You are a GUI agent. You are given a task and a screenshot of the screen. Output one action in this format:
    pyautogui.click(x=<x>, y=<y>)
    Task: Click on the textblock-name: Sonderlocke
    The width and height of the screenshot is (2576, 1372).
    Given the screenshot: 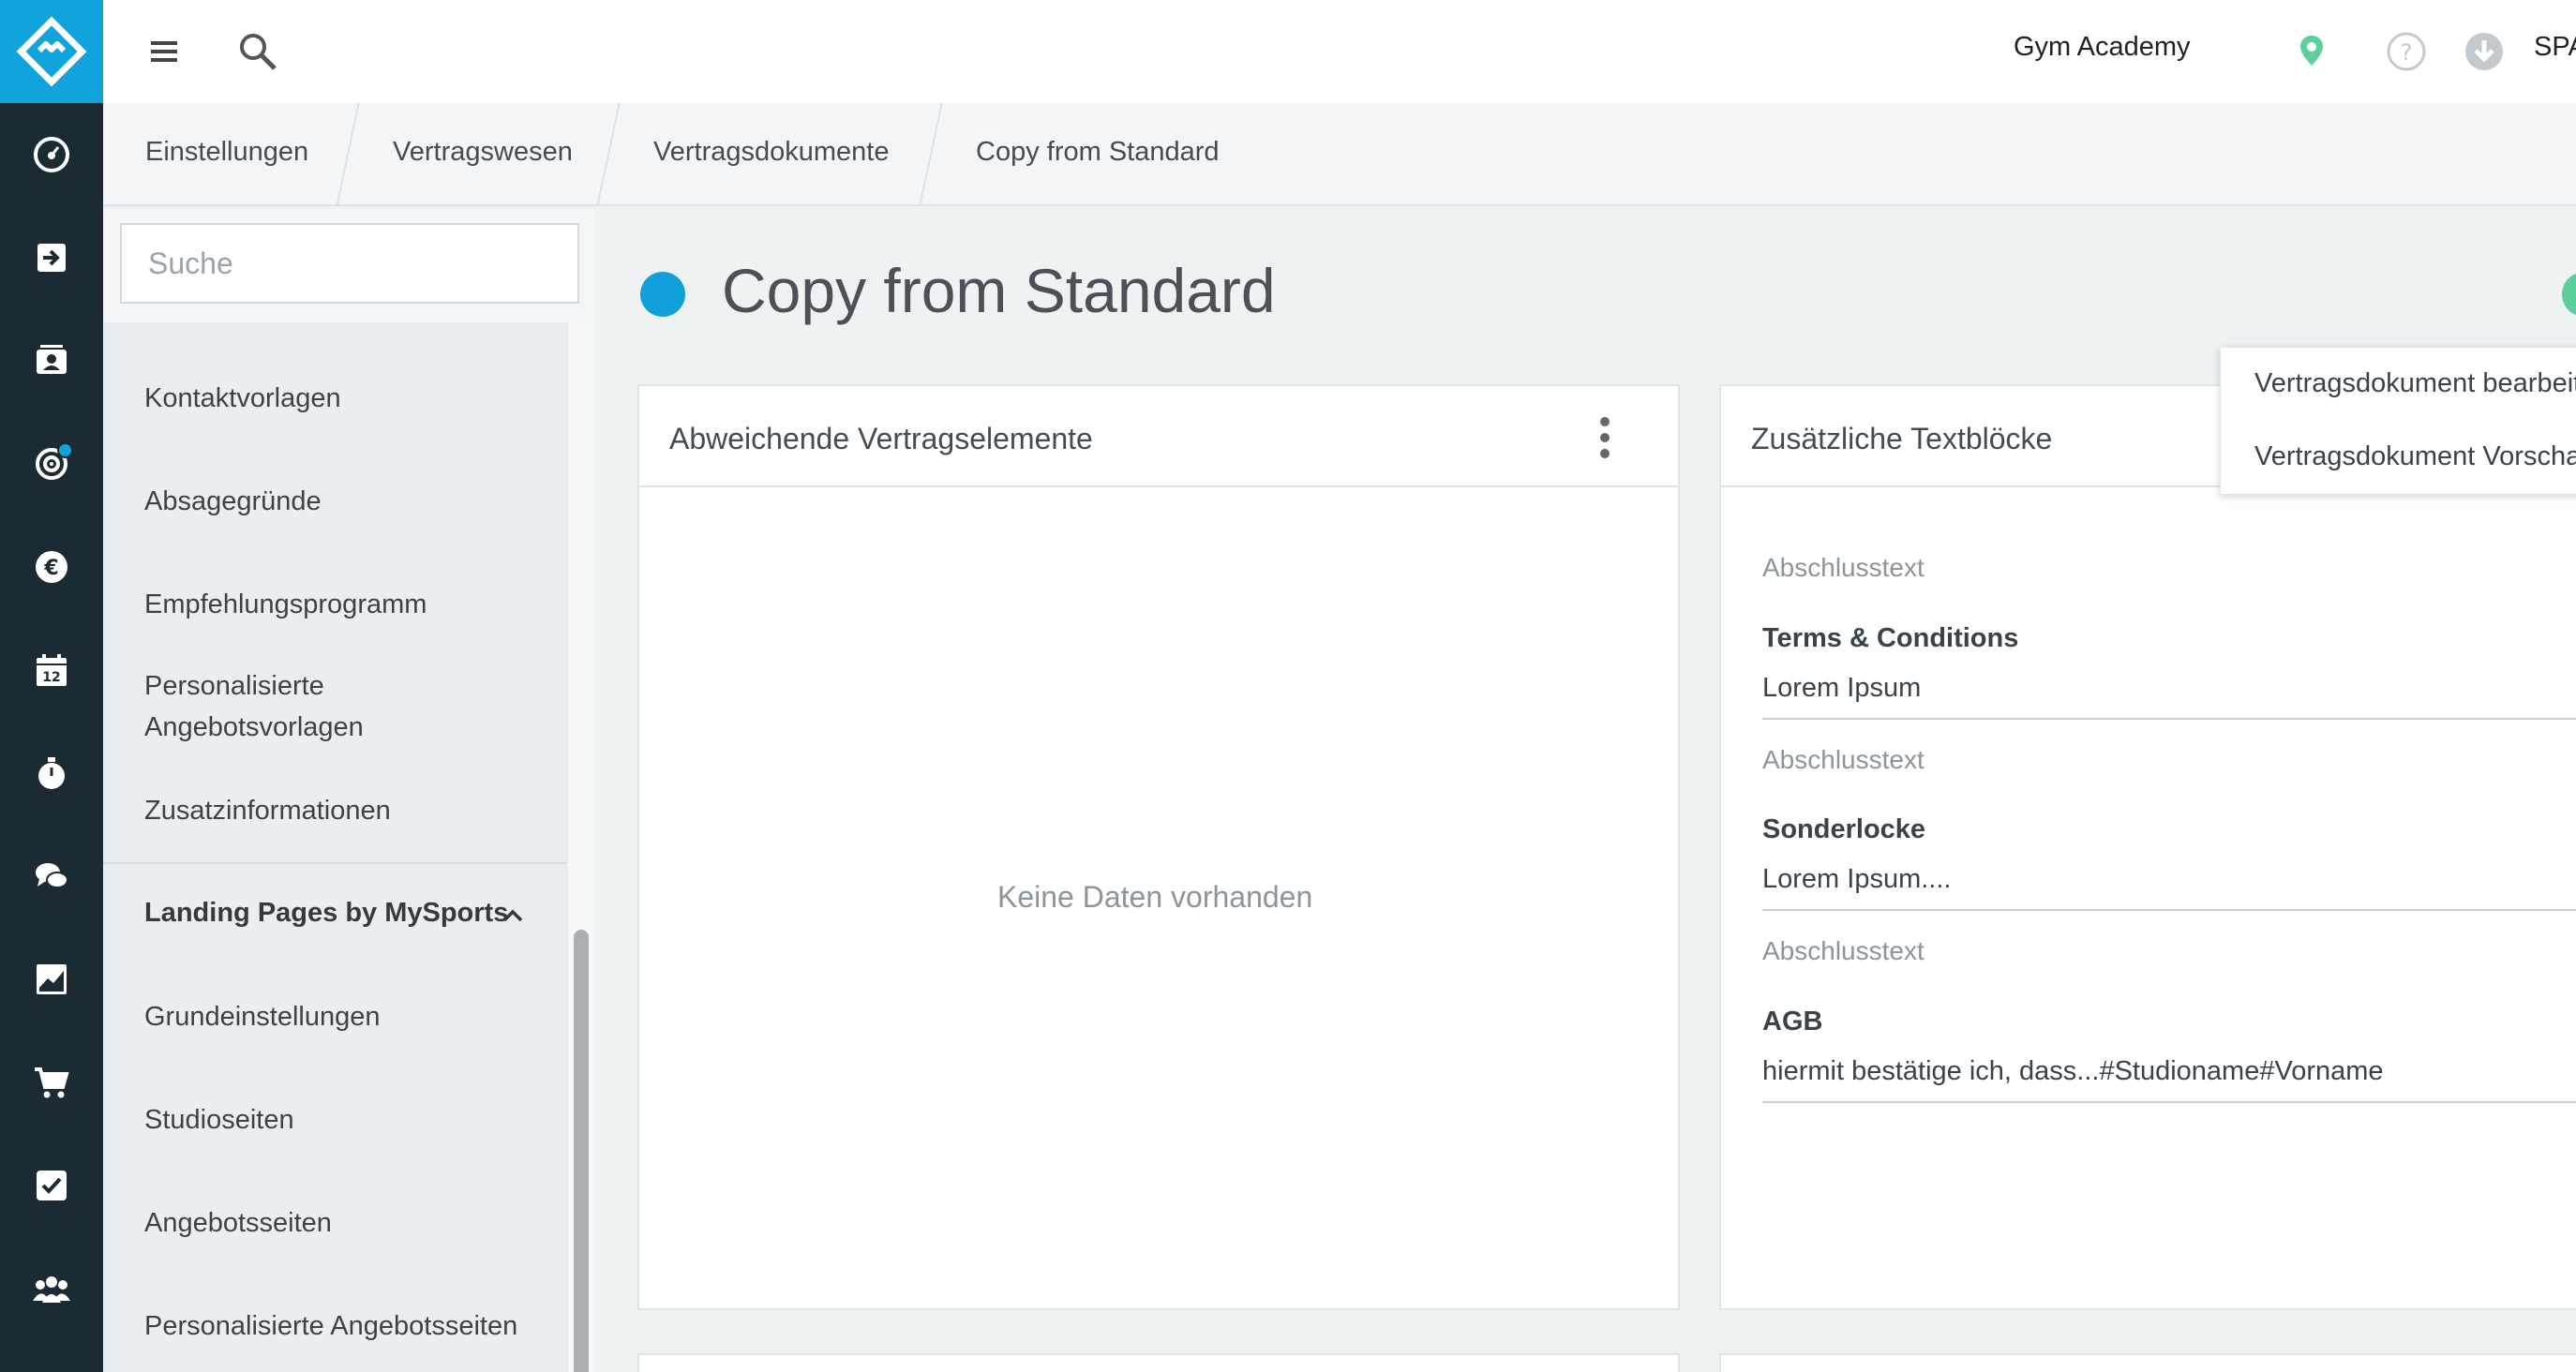 What is the action you would take?
    pyautogui.click(x=1844, y=829)
    